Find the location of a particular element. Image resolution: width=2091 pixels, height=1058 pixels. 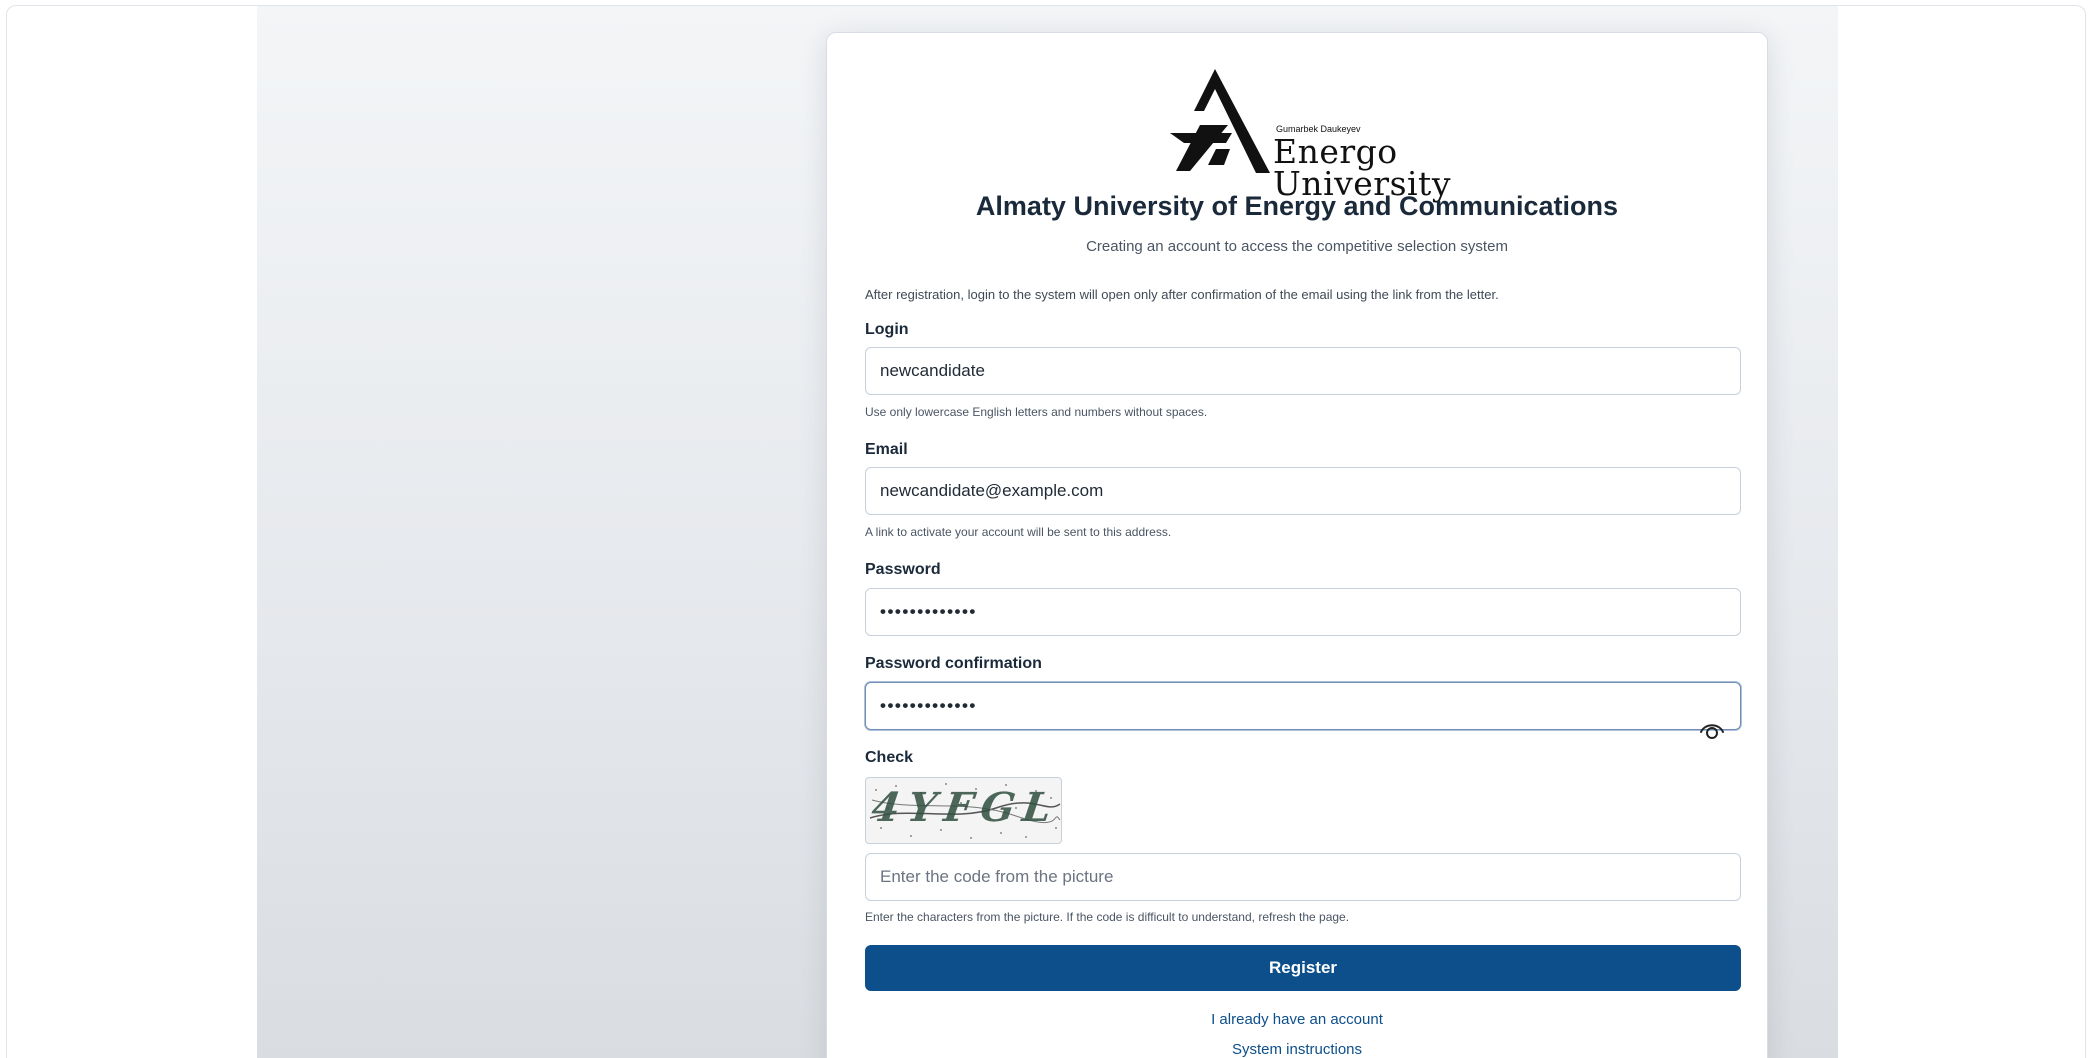

system-instructions-link: System instructions is located at coordinates (1297, 1049).